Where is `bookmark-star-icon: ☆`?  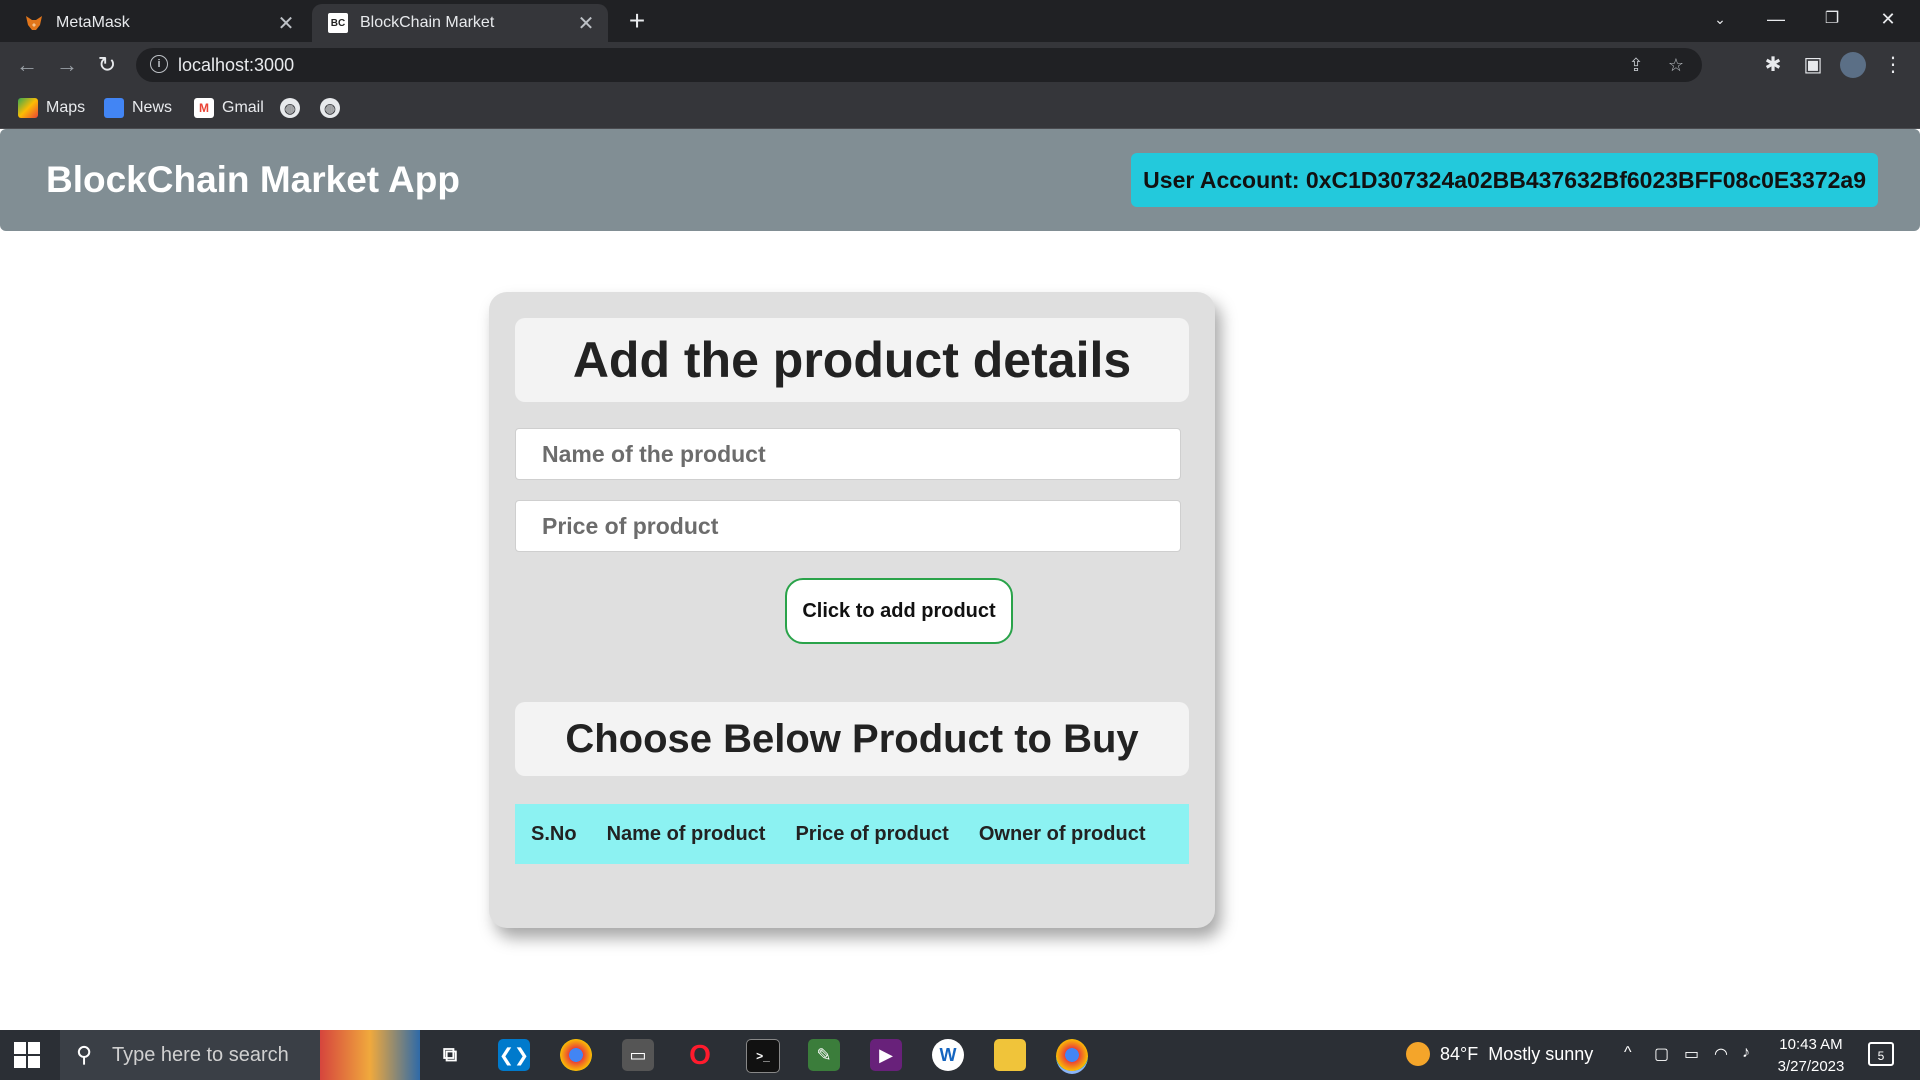
bookmark-star-icon: ☆ is located at coordinates (1676, 65).